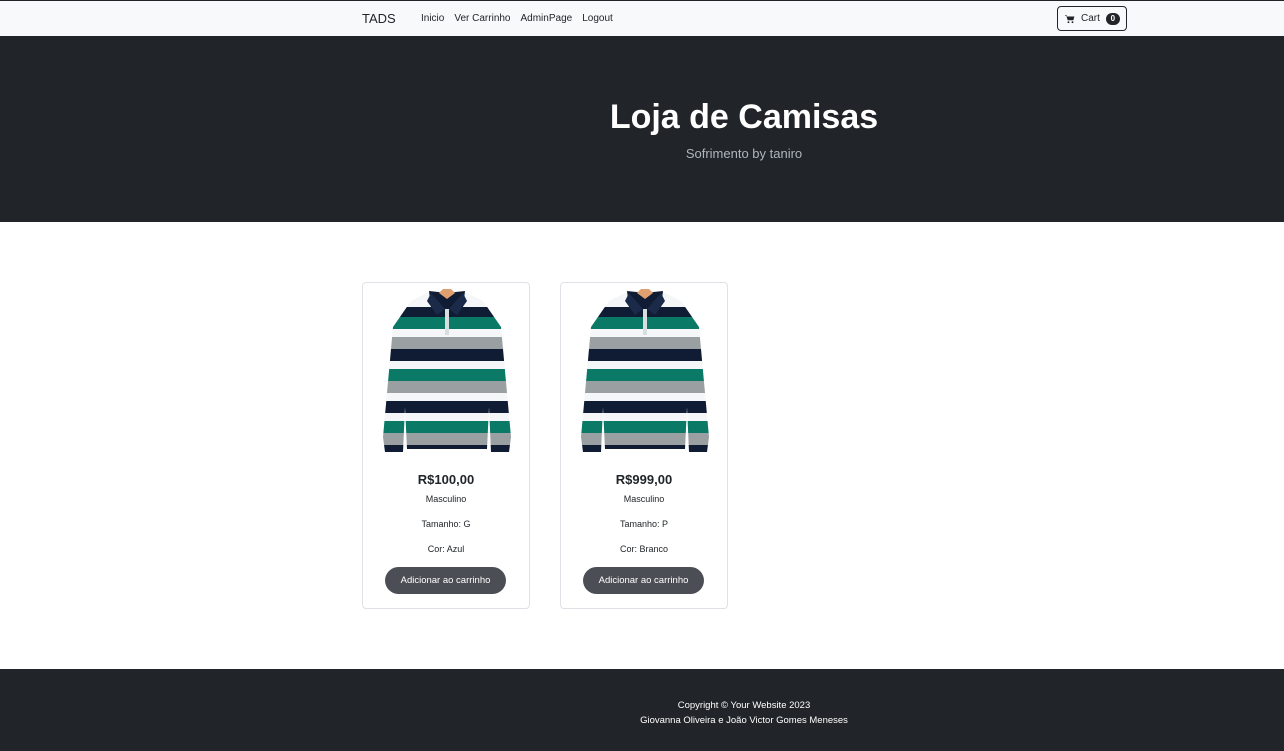 Image resolution: width=1284 pixels, height=751 pixels. I want to click on product-color: Cor: Azul, so click(446, 549).